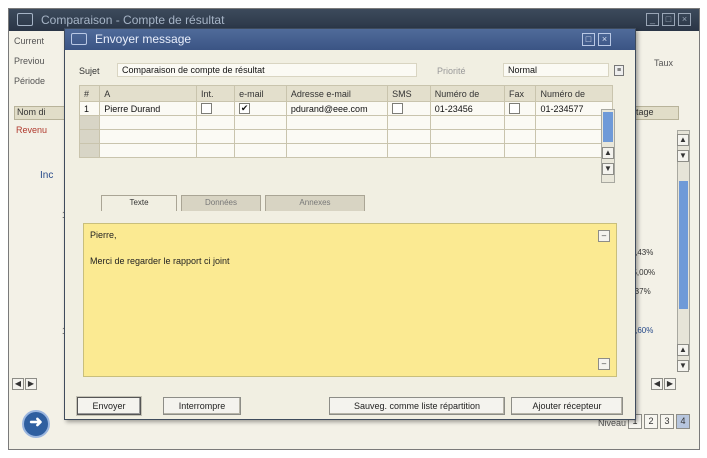 This screenshot has width=707, height=458. I want to click on subject-label: Sujet, so click(89, 71).